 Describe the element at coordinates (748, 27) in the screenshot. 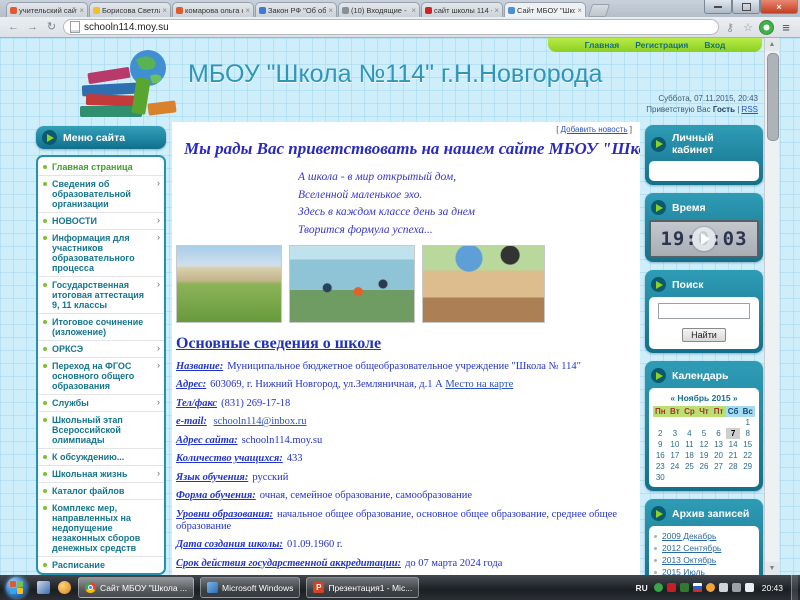

I see `bookmark-star-icon: ☆` at that location.